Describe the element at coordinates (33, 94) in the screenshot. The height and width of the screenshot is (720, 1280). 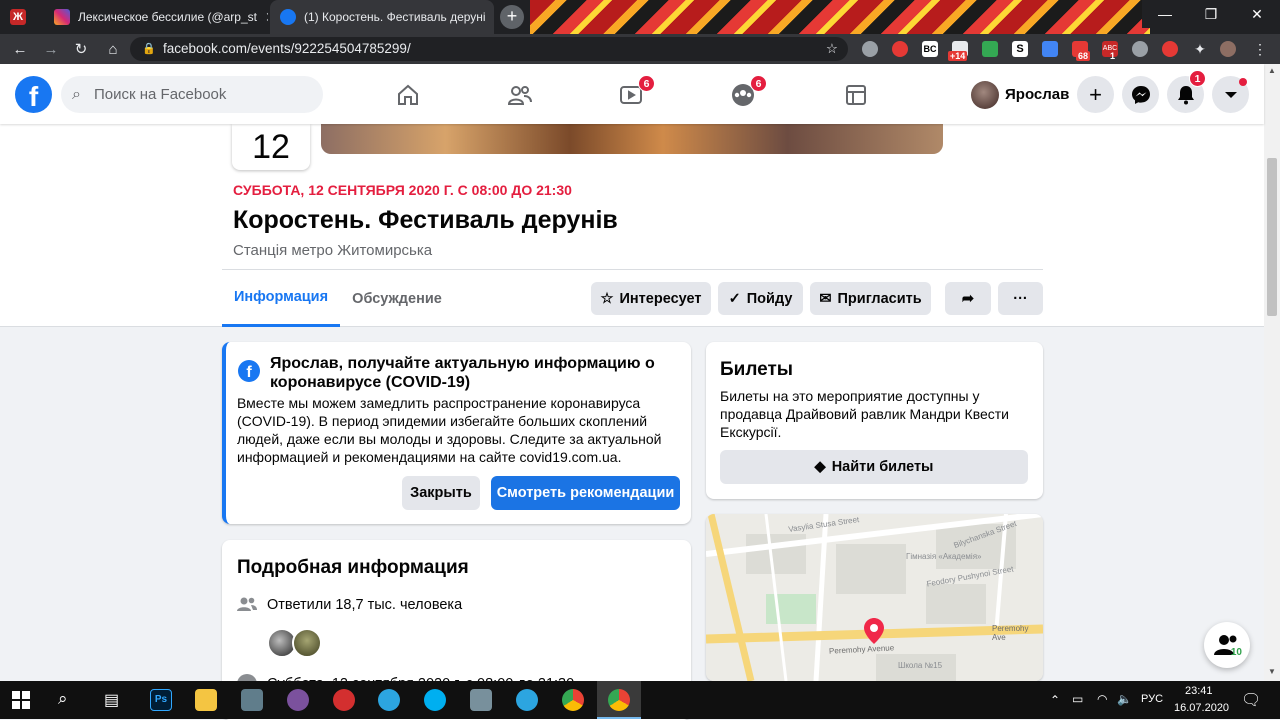
I see `facebook-logo-icon: f` at that location.